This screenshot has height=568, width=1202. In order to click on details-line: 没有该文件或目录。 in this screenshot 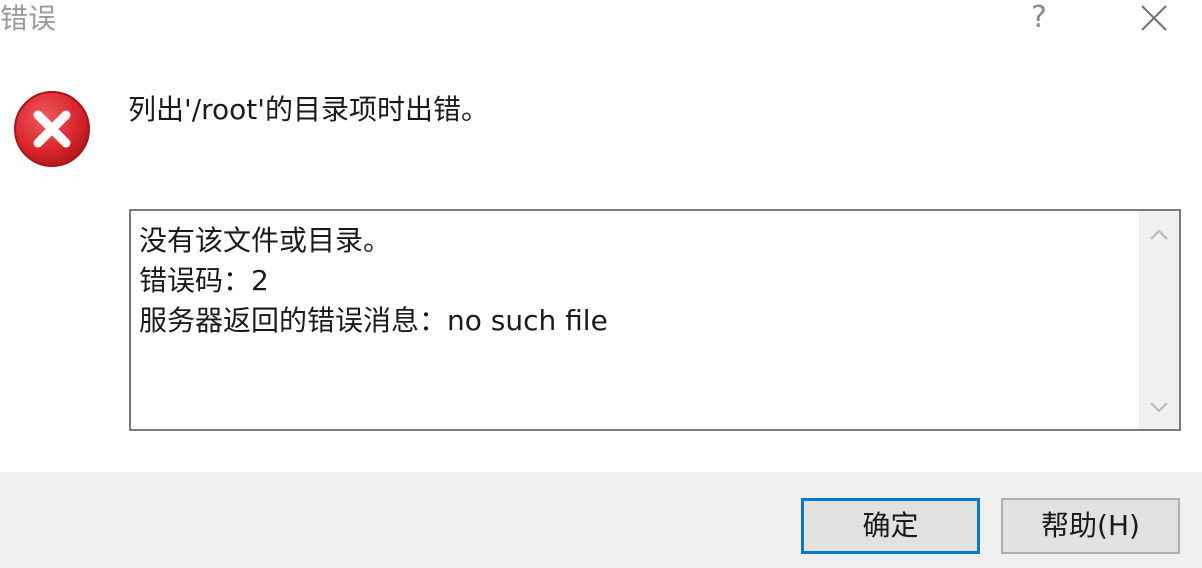, I will do `click(265, 240)`.